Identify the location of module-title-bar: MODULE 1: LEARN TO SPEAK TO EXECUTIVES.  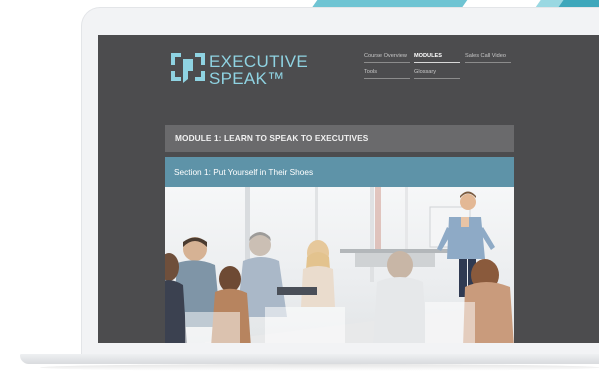
(339, 138).